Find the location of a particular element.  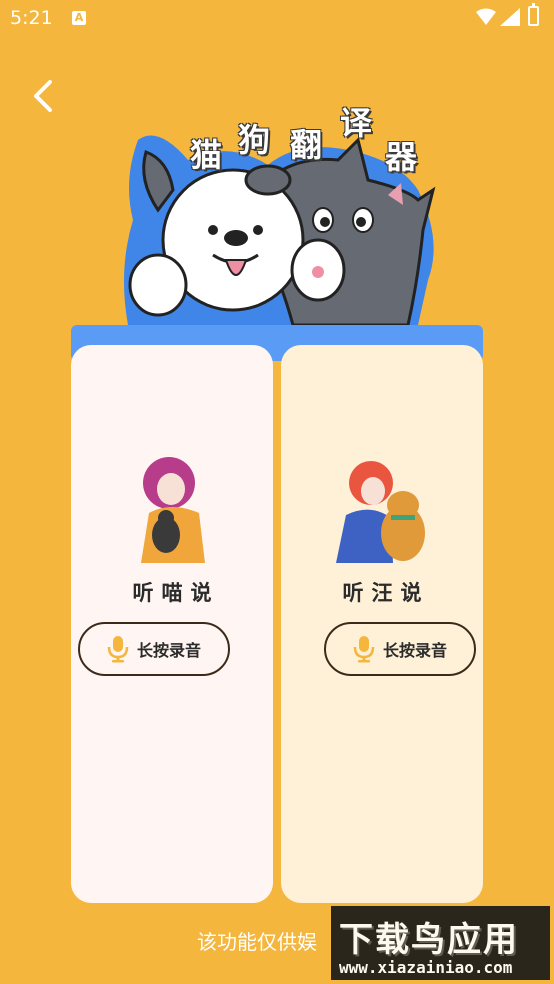

status-bar: 5:21 A is located at coordinates (277, 19).